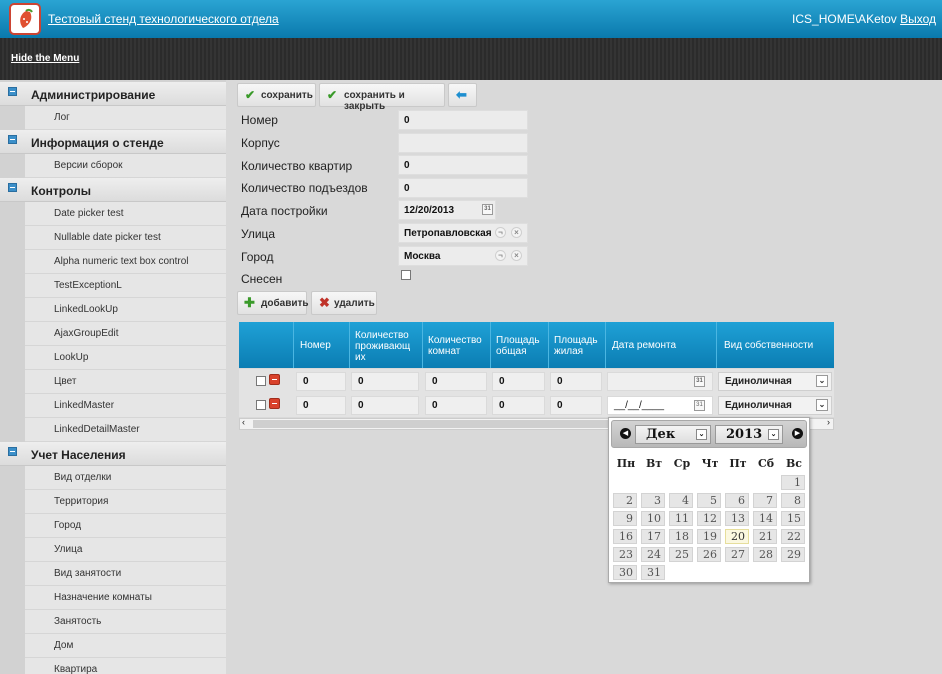 The image size is (942, 674). Describe the element at coordinates (765, 536) in the screenshot. I see `calendar-day: 21` at that location.